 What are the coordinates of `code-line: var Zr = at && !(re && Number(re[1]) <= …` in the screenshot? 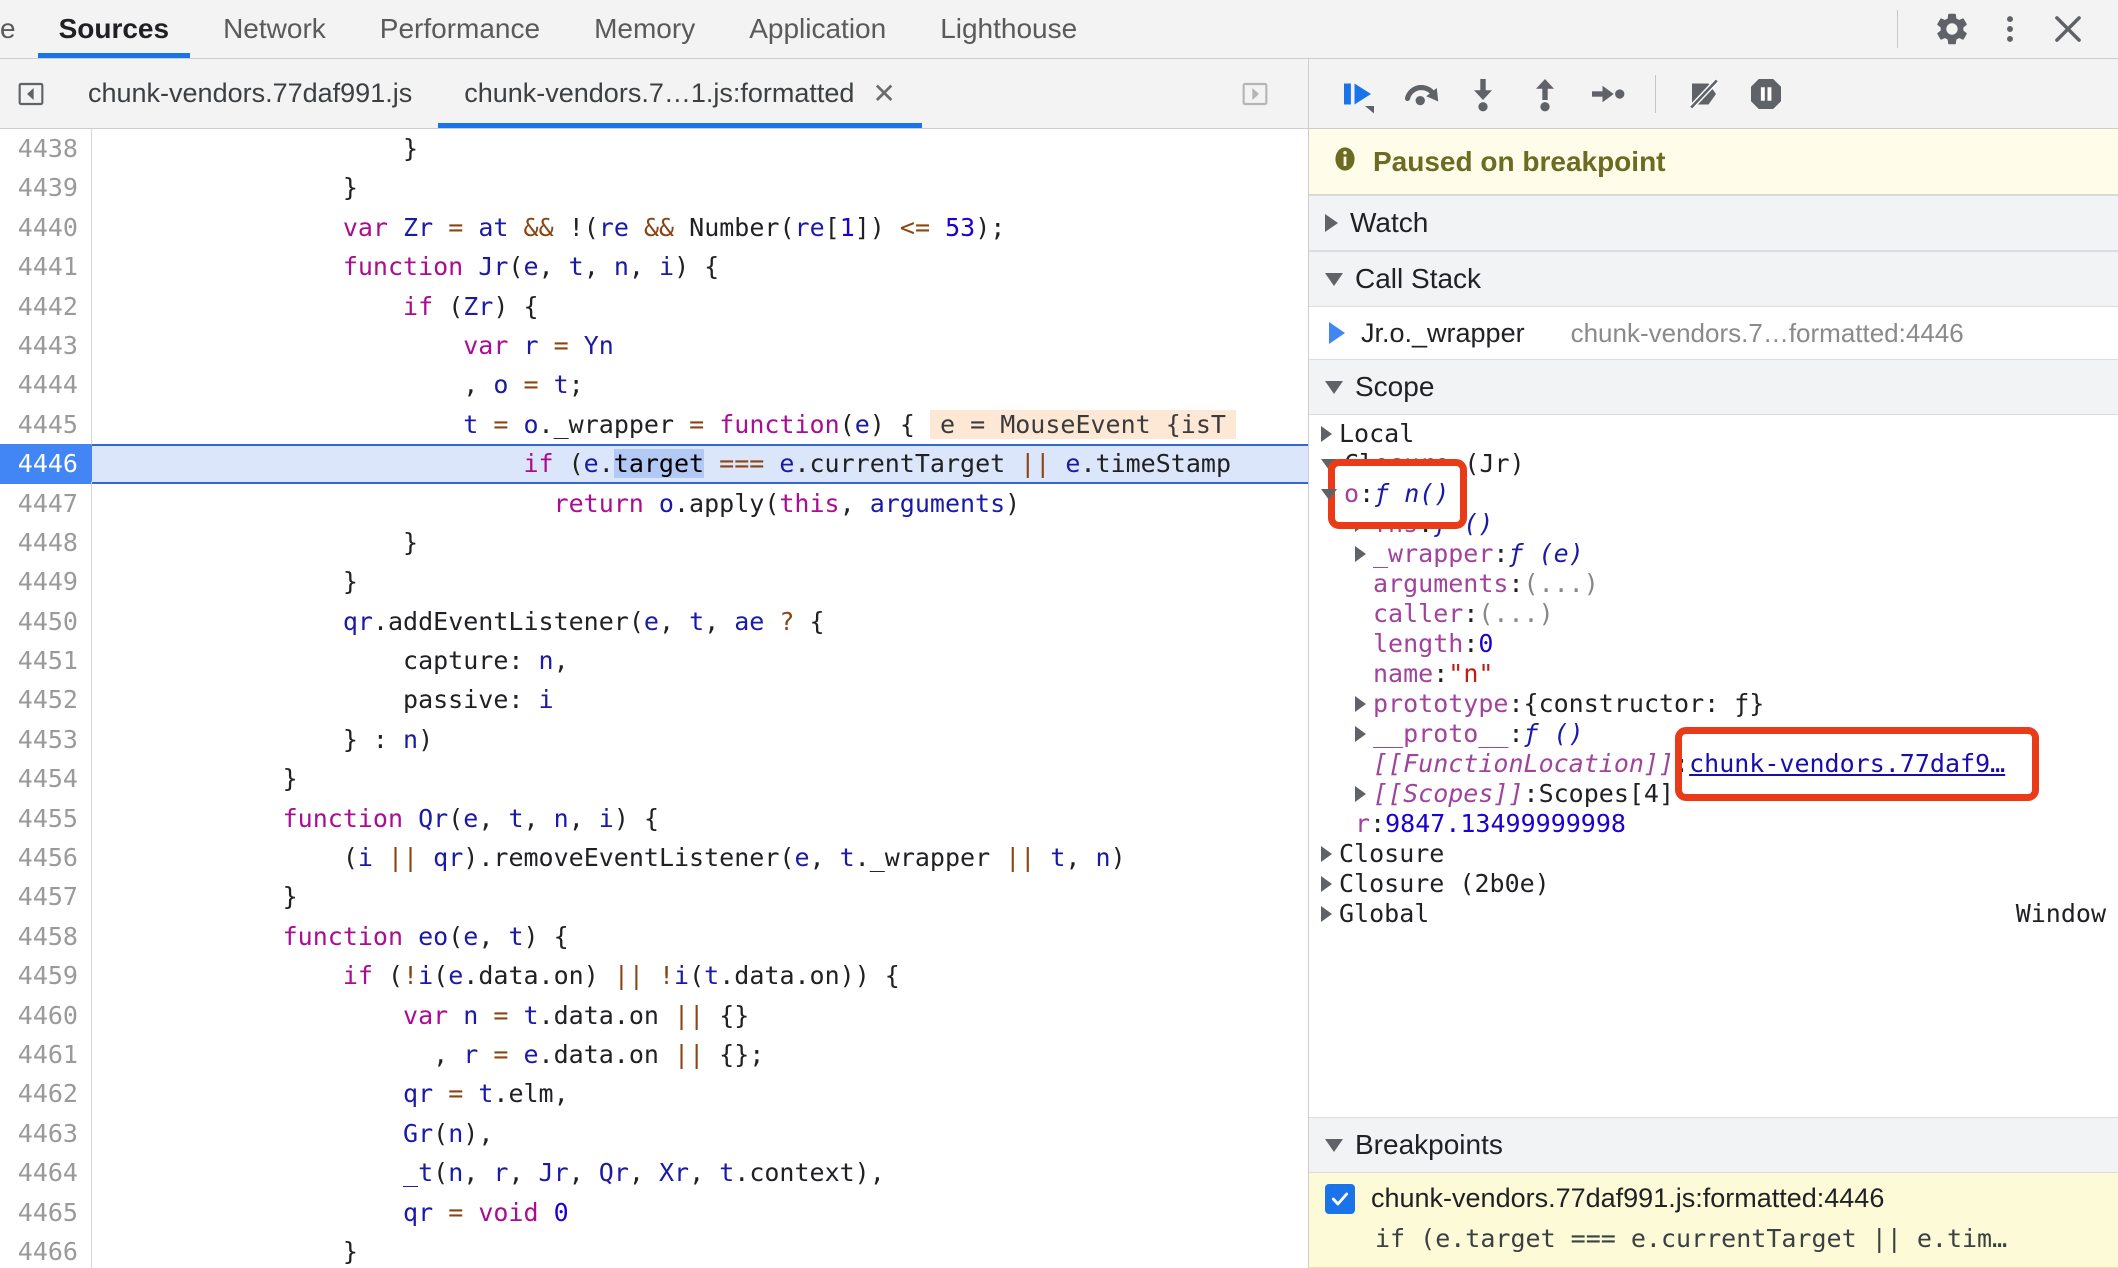 It's located at (700, 227).